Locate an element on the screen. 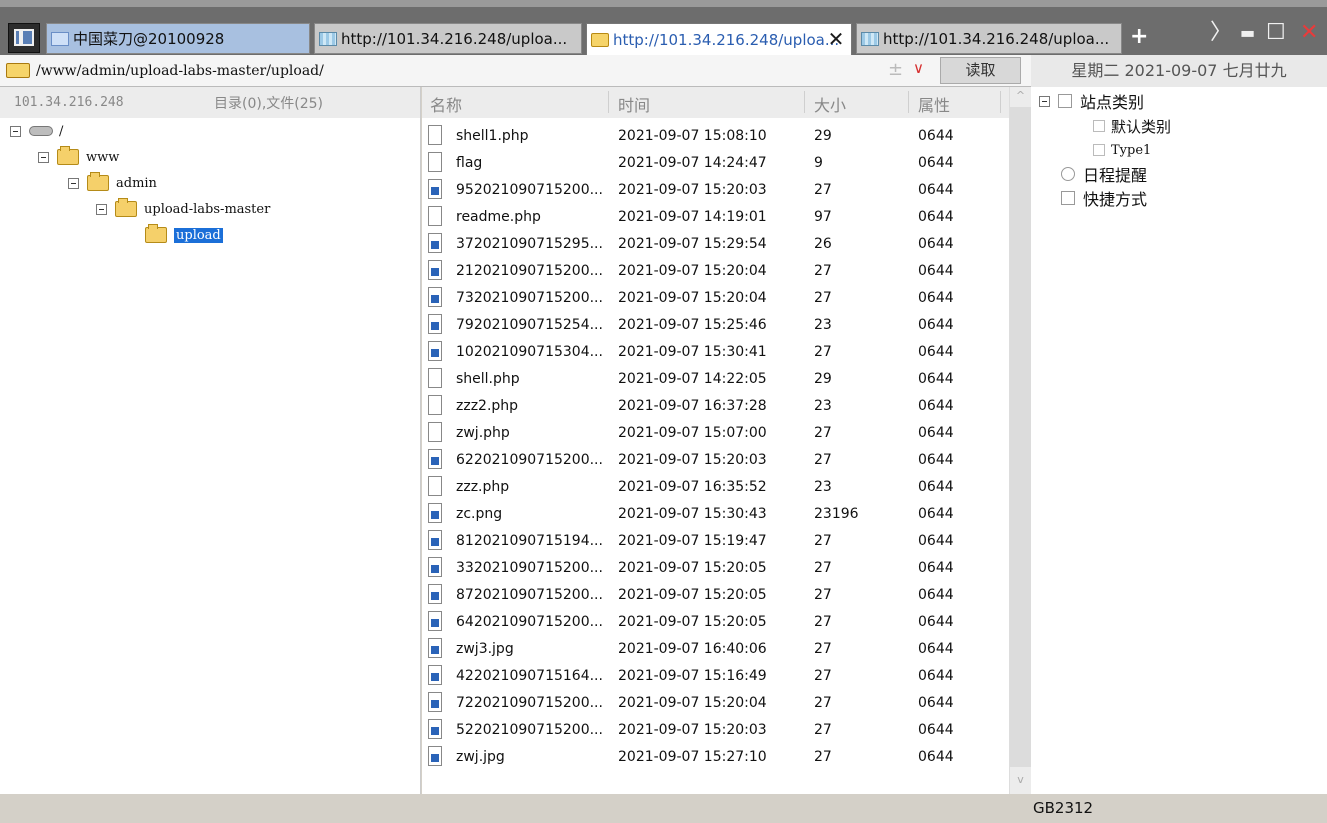  file-row: zwj.php 2021-09-07 15:07:00 27 0644 is located at coordinates (715, 433).